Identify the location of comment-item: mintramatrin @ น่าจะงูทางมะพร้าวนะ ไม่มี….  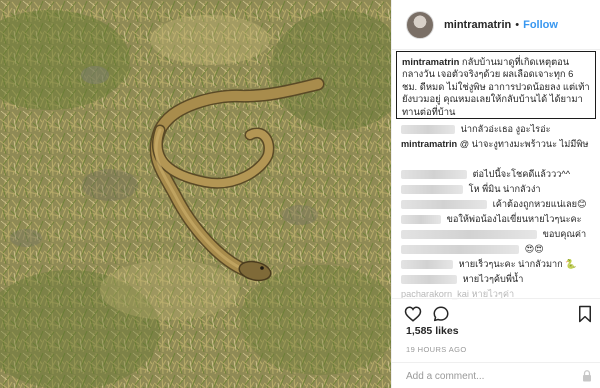
(499, 152).